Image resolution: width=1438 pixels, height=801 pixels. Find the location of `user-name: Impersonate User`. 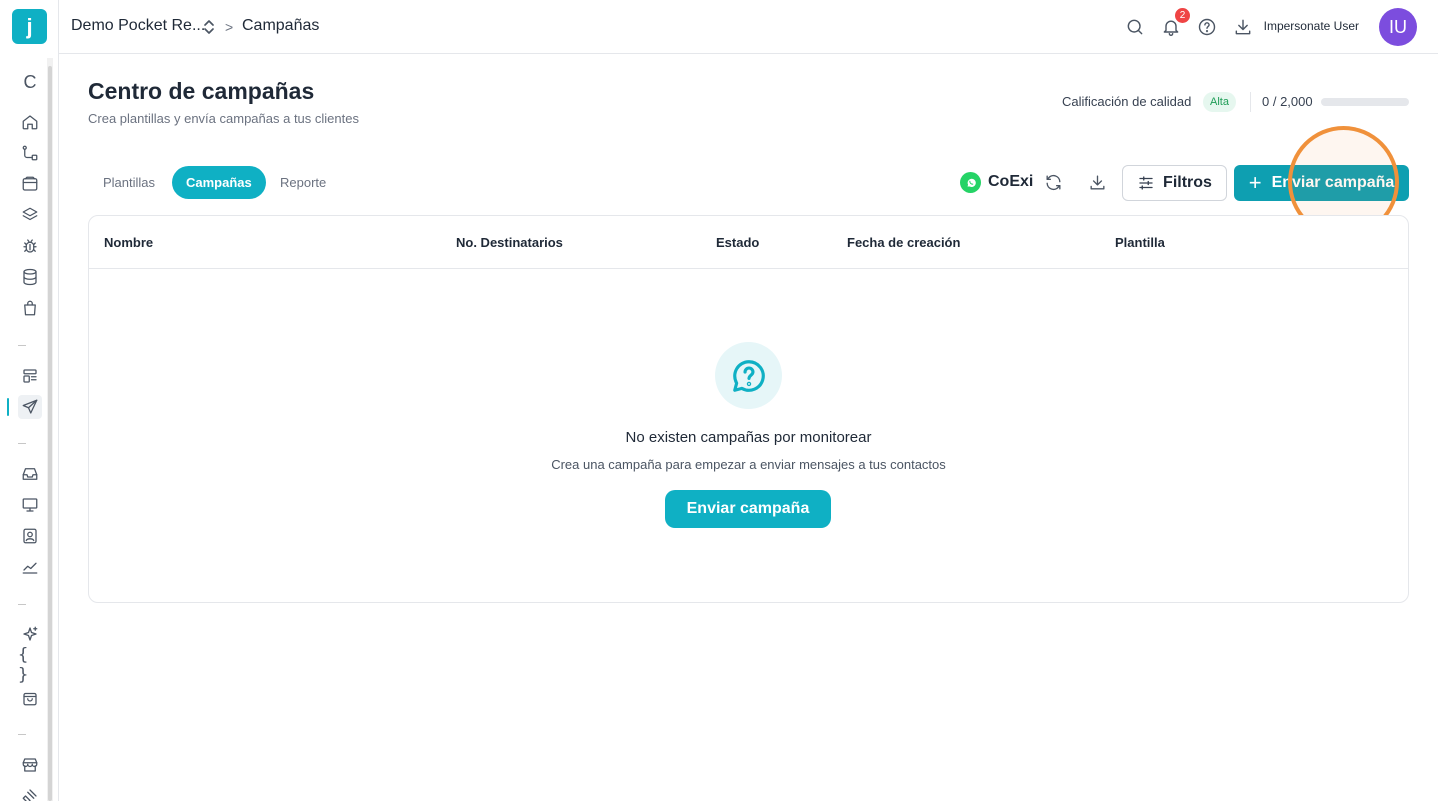

user-name: Impersonate User is located at coordinates (1311, 26).